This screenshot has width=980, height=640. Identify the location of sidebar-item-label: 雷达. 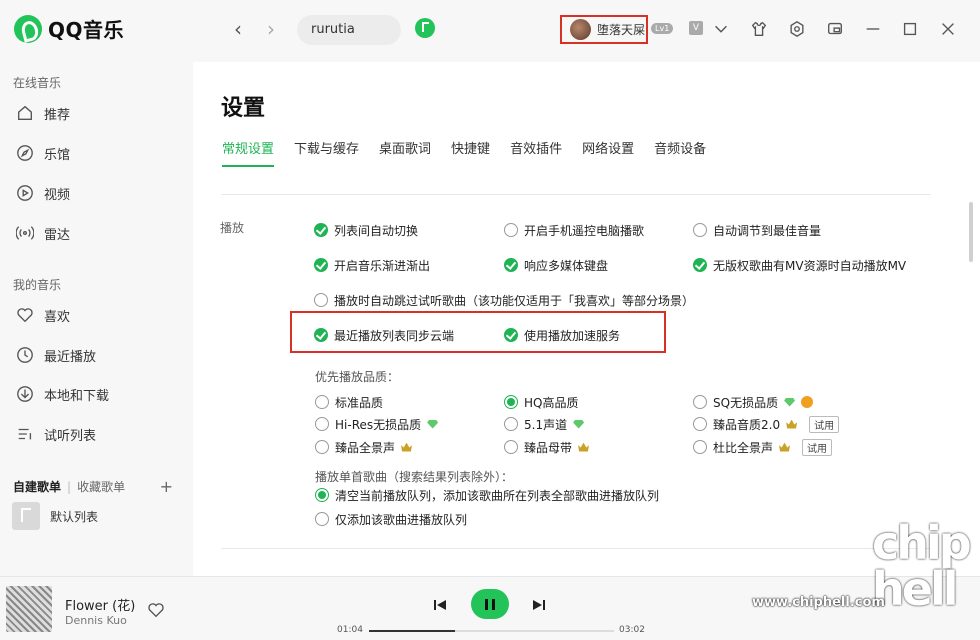
(57, 235).